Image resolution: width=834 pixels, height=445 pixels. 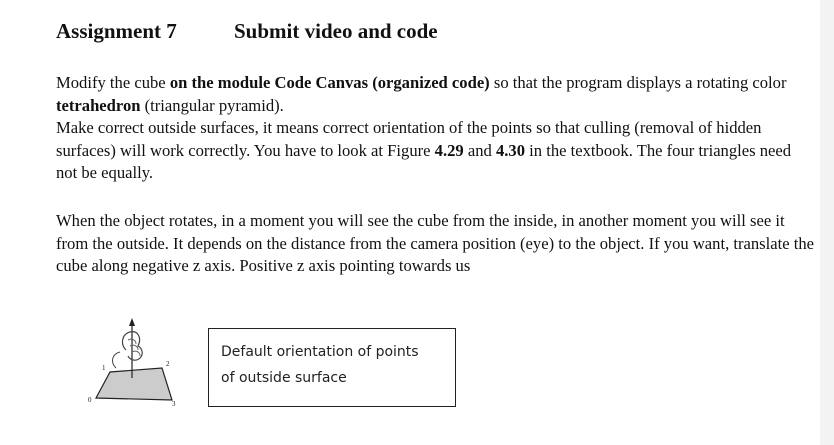 I want to click on vertex-label-2: 2, so click(x=168, y=364).